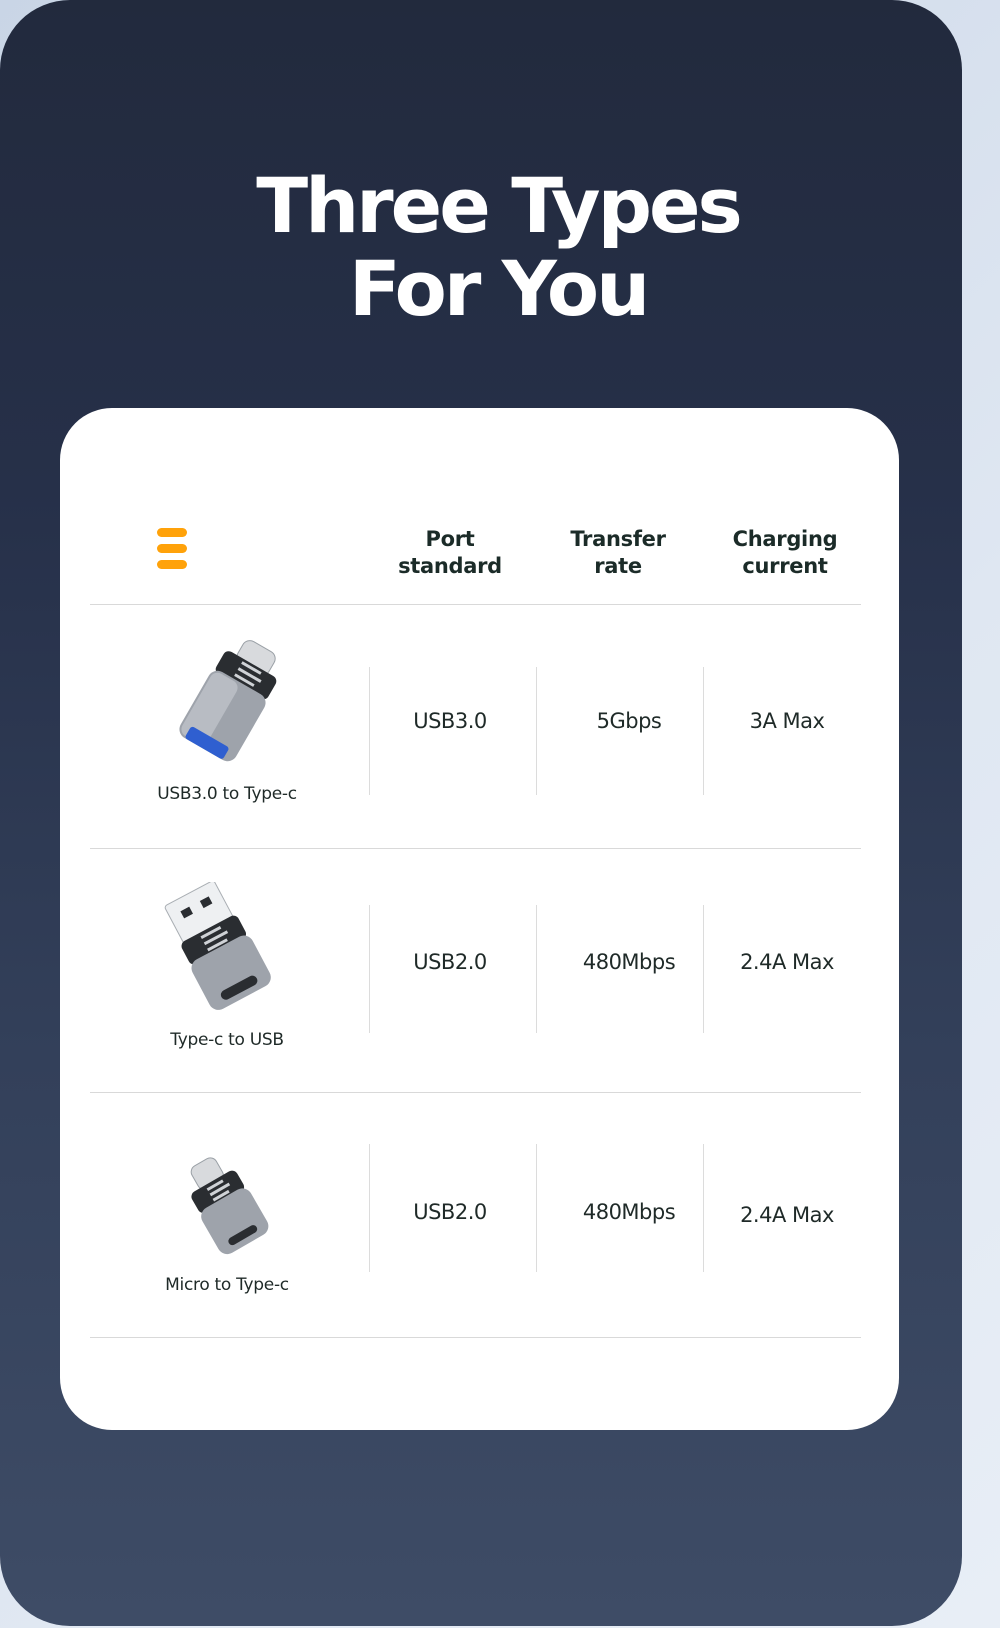  I want to click on menu-icon, so click(173, 549).